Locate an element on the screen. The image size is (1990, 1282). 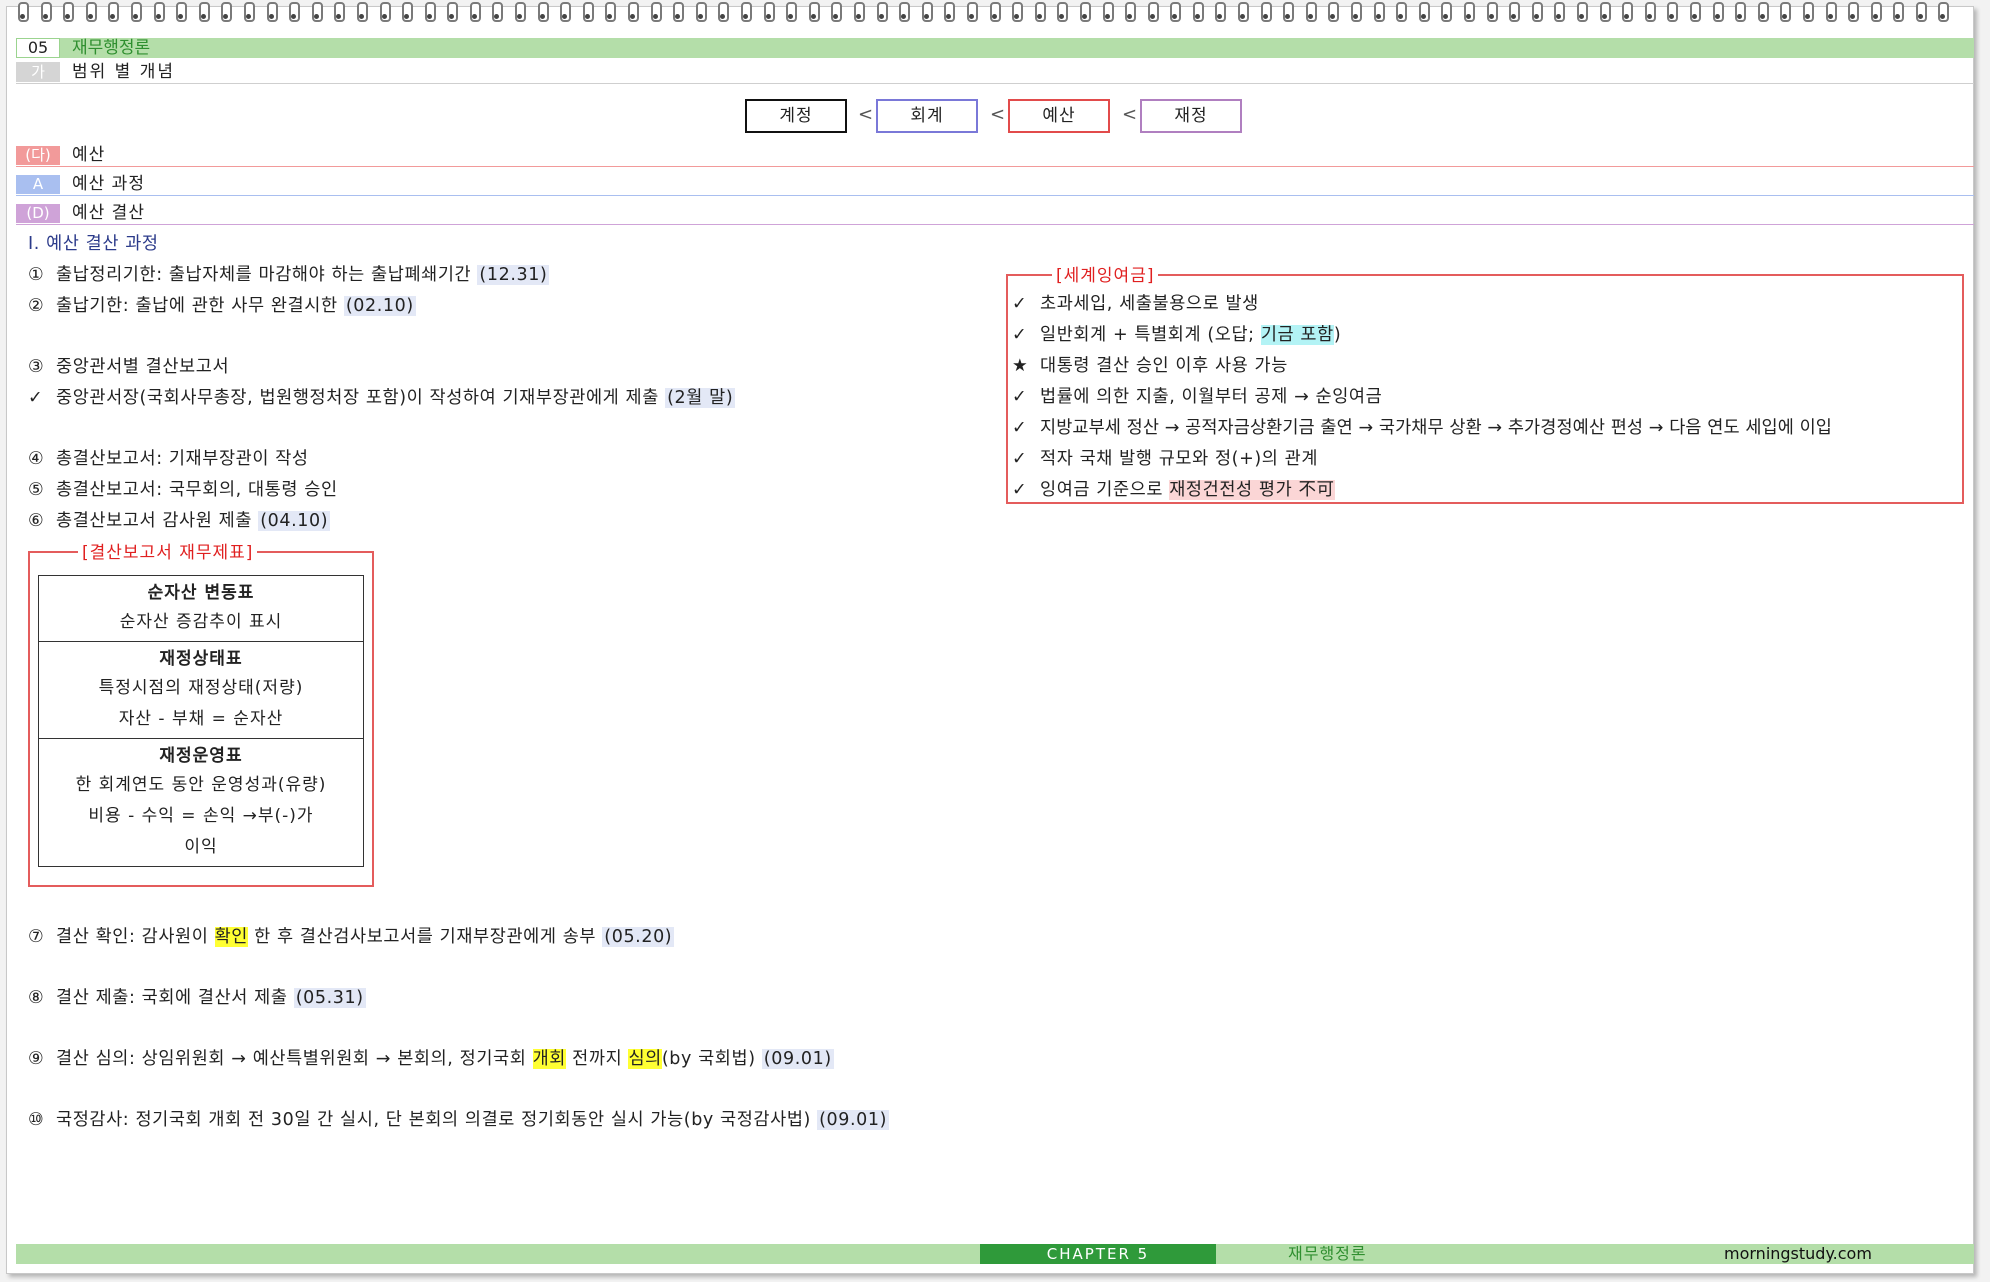
surplus-line-3: ★ 대통령 결산 승인 이후 사용 가능 is located at coordinates (1150, 366).